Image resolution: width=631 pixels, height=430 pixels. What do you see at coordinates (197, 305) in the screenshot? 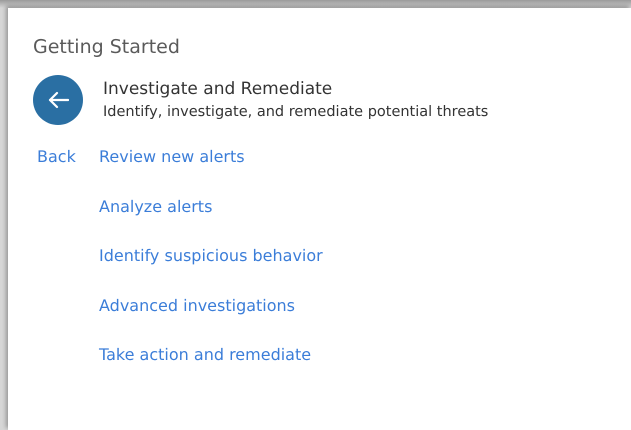
I see `step-link: Advanced investigations` at bounding box center [197, 305].